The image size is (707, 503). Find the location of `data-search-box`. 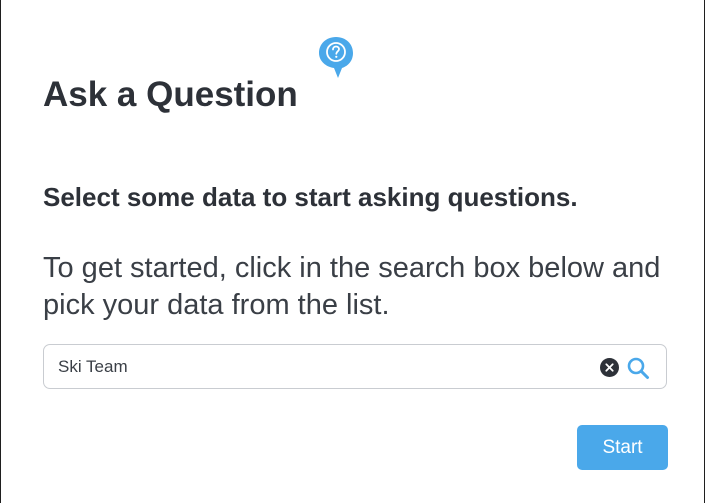

data-search-box is located at coordinates (355, 366).